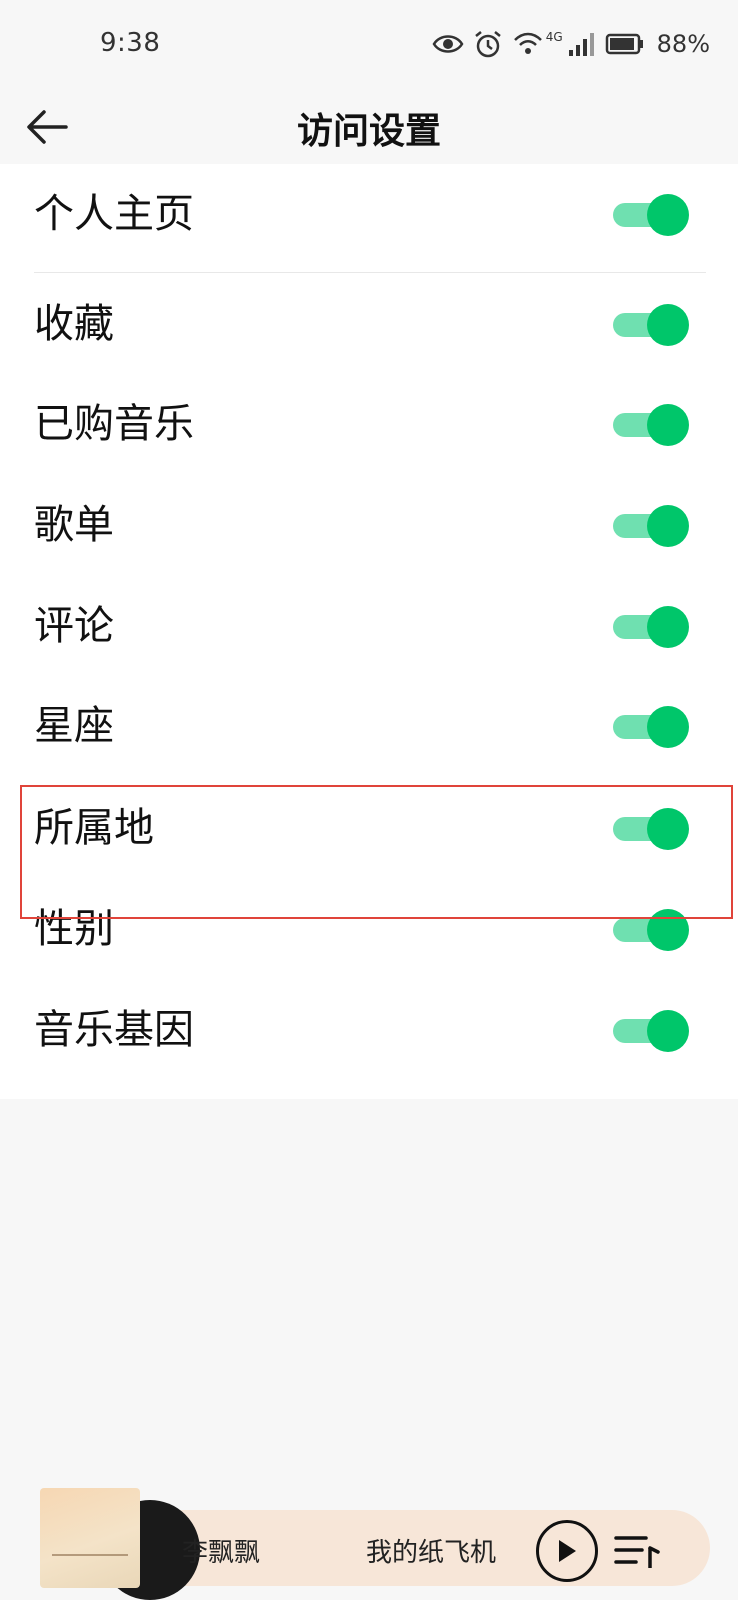 This screenshot has width=738, height=1600. I want to click on status-icons: 4G 88%, so click(571, 44).